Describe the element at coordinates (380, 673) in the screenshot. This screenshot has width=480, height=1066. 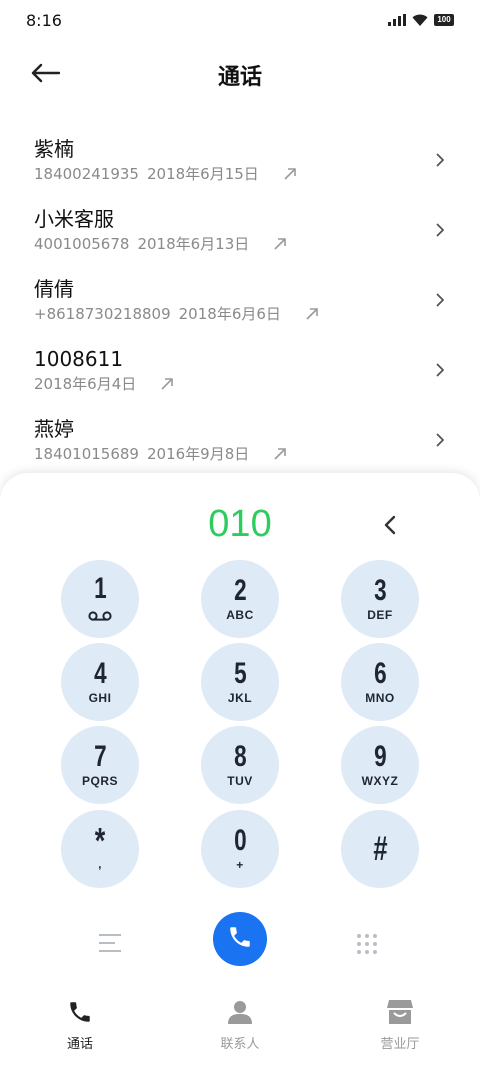
I see `key-digit: 6` at that location.